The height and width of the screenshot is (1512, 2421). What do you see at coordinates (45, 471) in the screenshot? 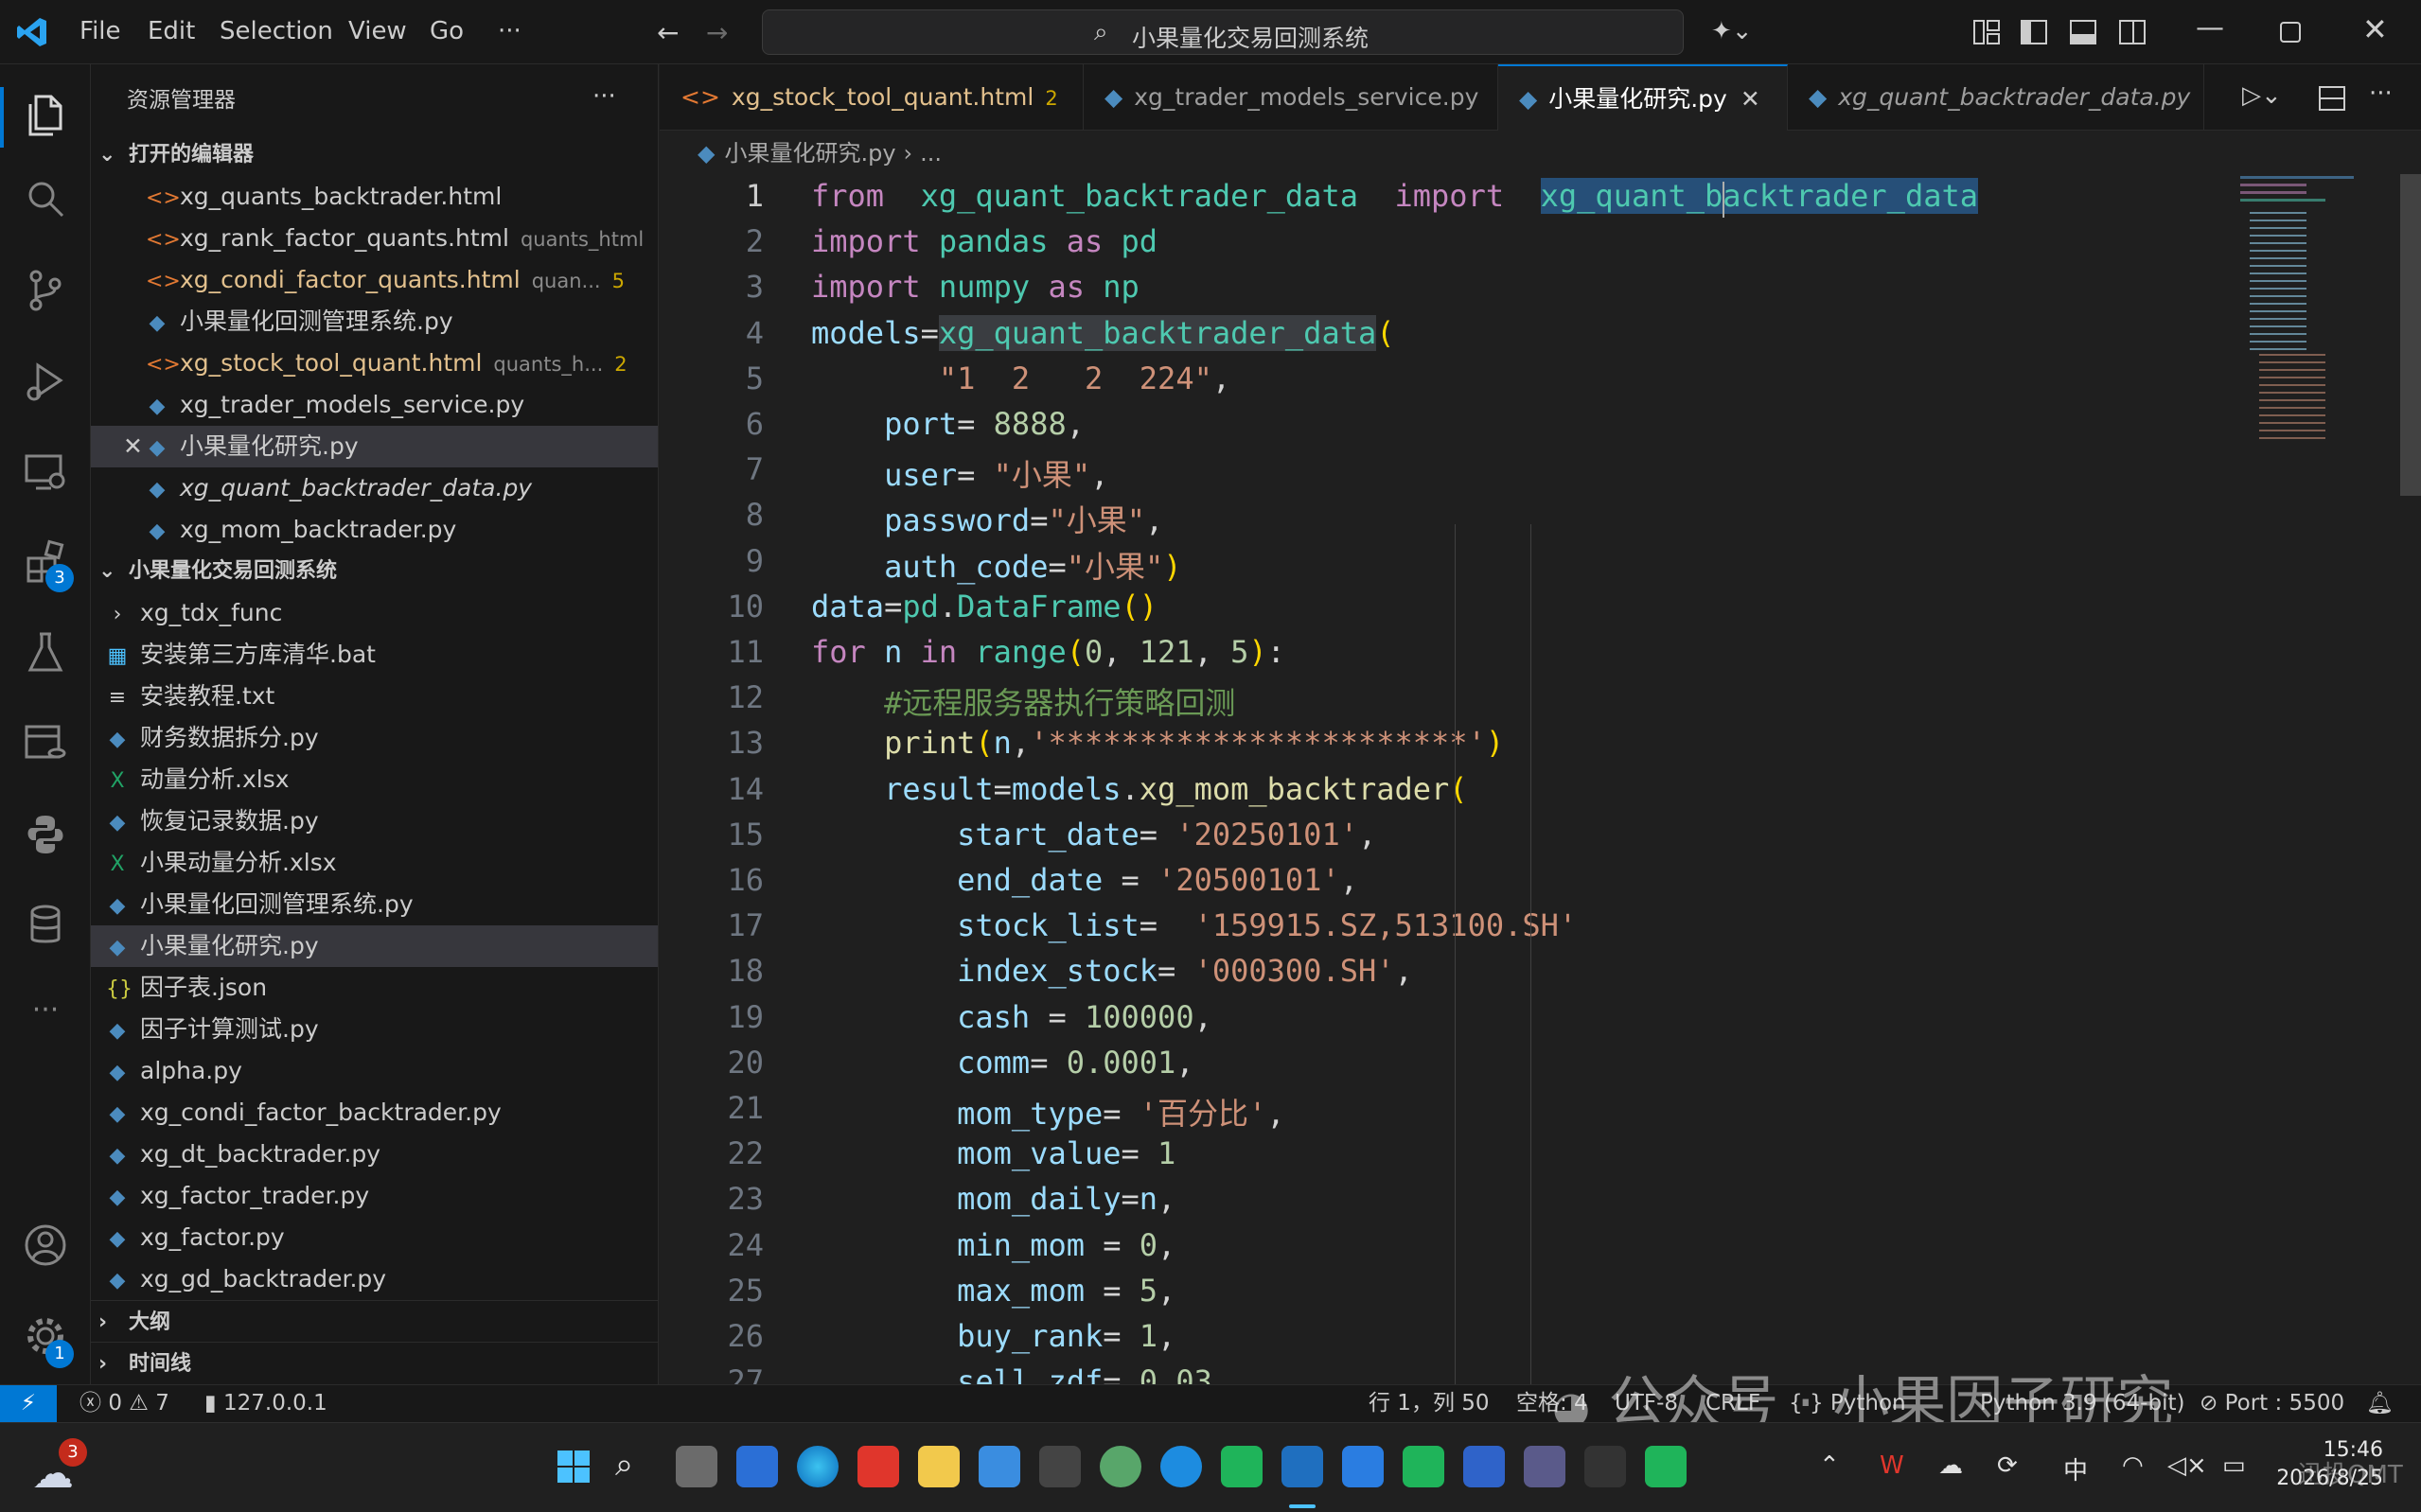
I see `remote-explorer-icon` at bounding box center [45, 471].